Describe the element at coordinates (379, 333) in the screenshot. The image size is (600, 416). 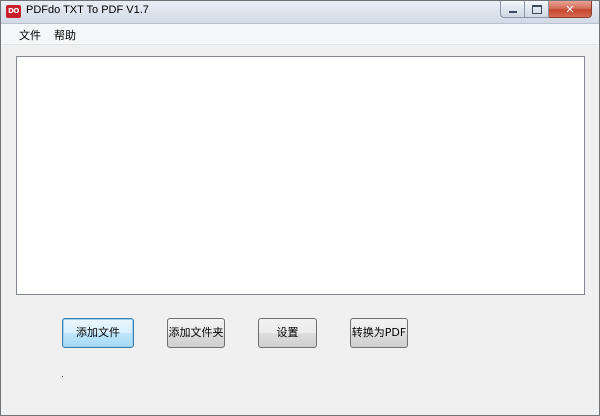
I see `convert-to-pdf-button: 转换为PDF` at that location.